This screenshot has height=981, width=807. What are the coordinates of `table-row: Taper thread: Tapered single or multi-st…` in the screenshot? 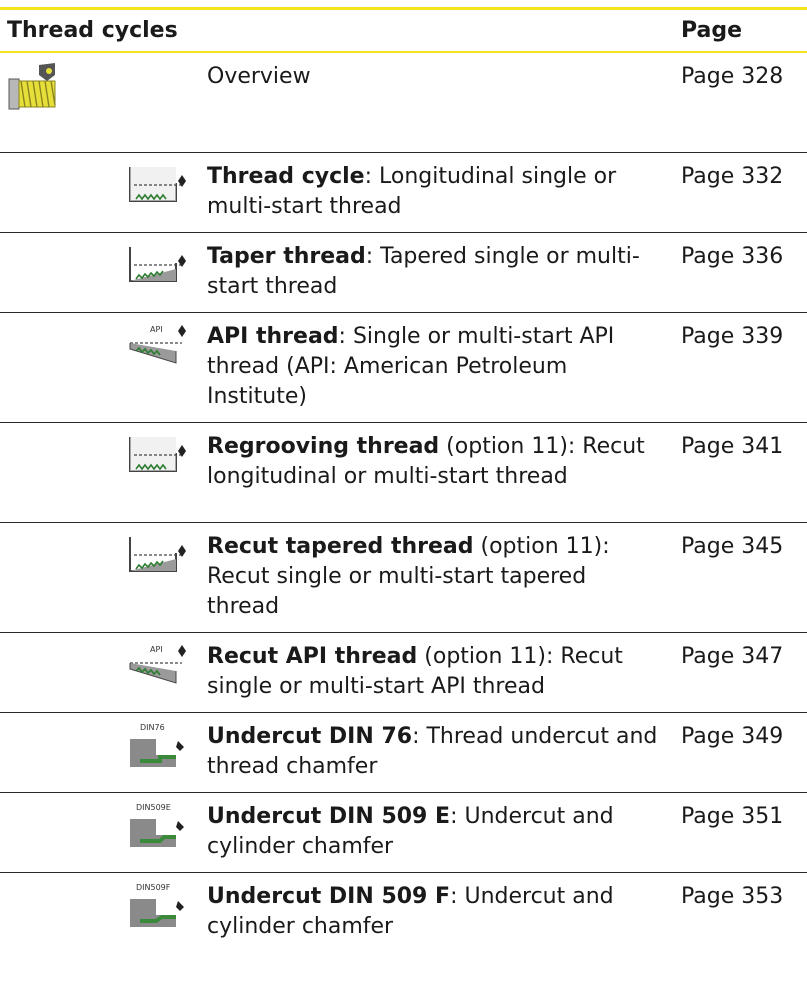 It's located at (403, 272).